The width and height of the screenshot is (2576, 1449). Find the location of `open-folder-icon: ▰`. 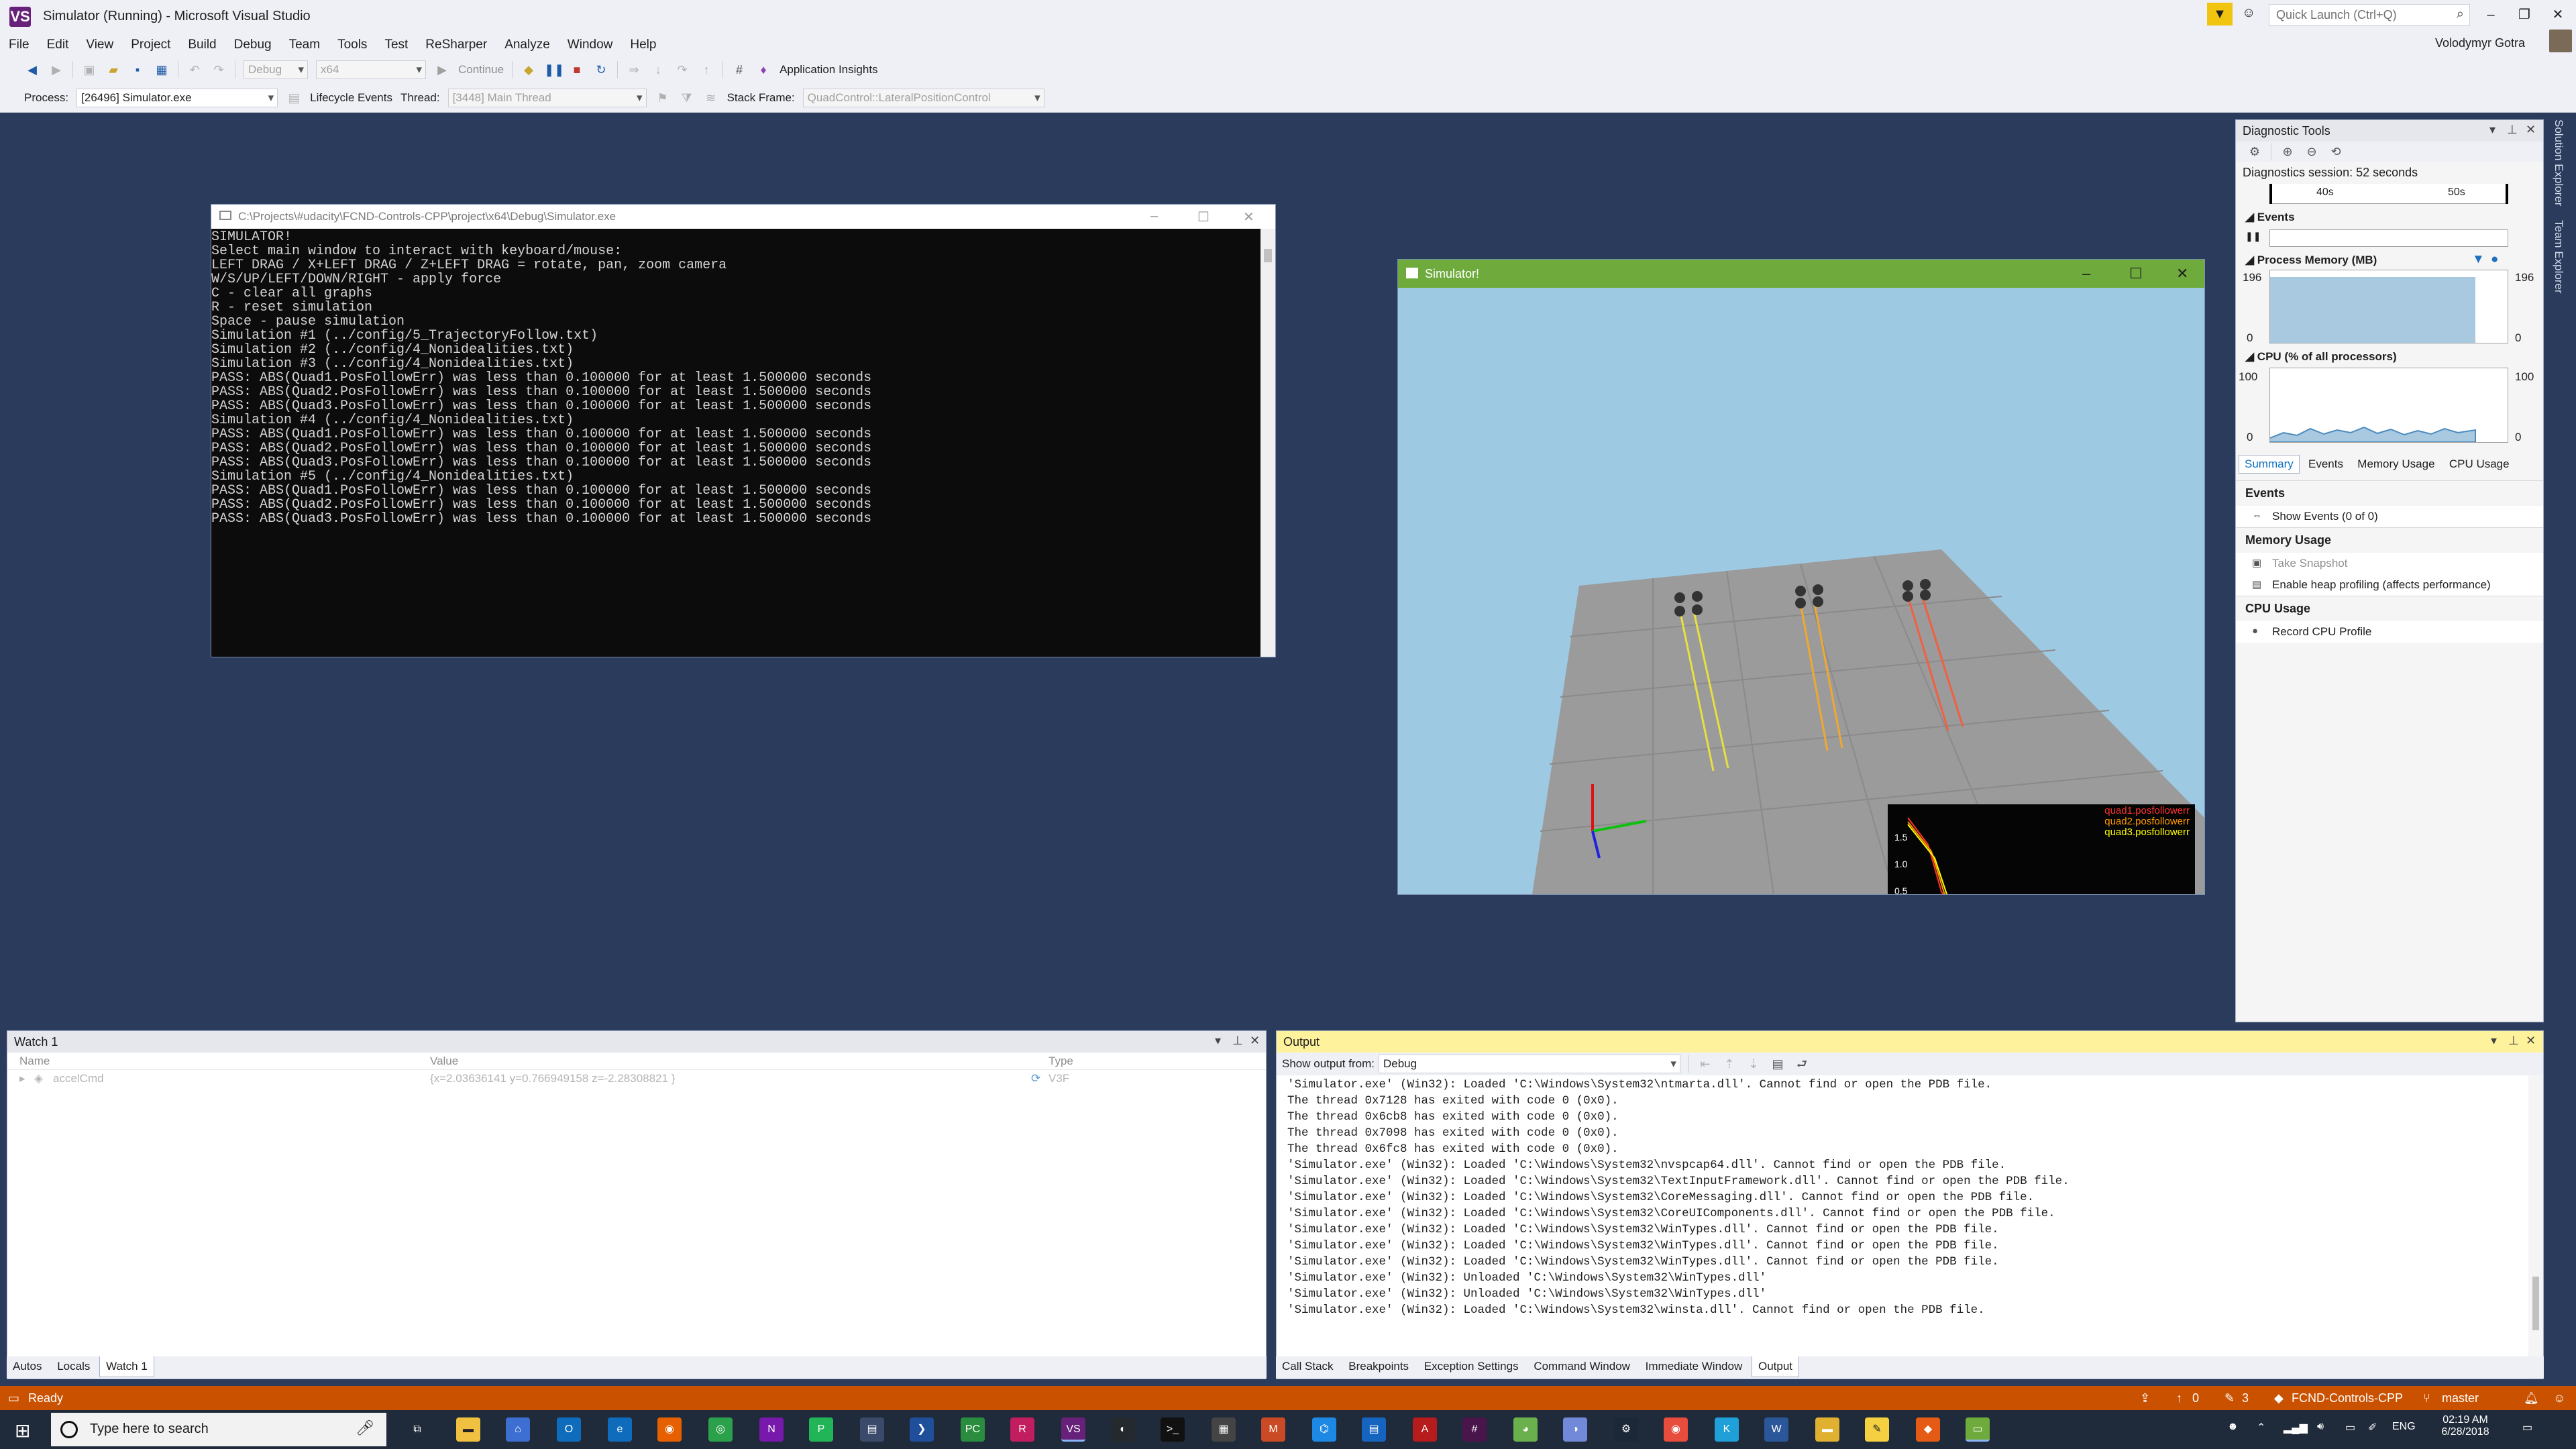

open-folder-icon: ▰ is located at coordinates (113, 69).